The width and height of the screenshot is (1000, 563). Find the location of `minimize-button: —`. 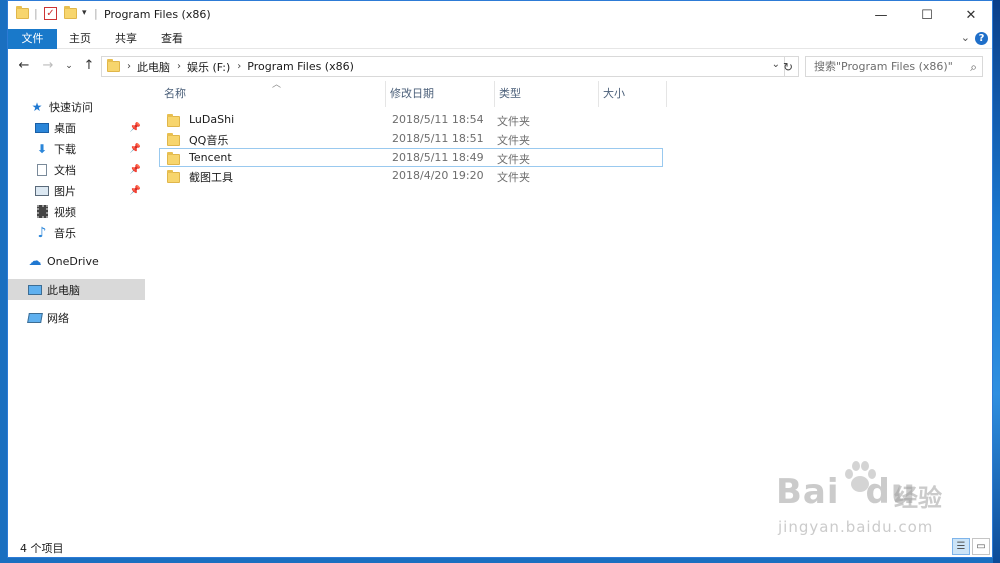

minimize-button: — is located at coordinates (881, 15).